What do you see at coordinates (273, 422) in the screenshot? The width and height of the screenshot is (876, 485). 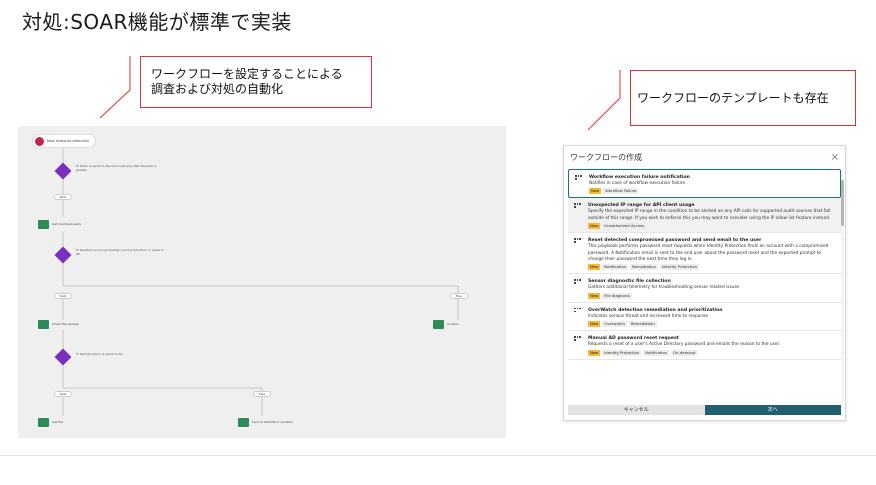 I see `action-3b-label: Launch SHA256 in sandbox` at bounding box center [273, 422].